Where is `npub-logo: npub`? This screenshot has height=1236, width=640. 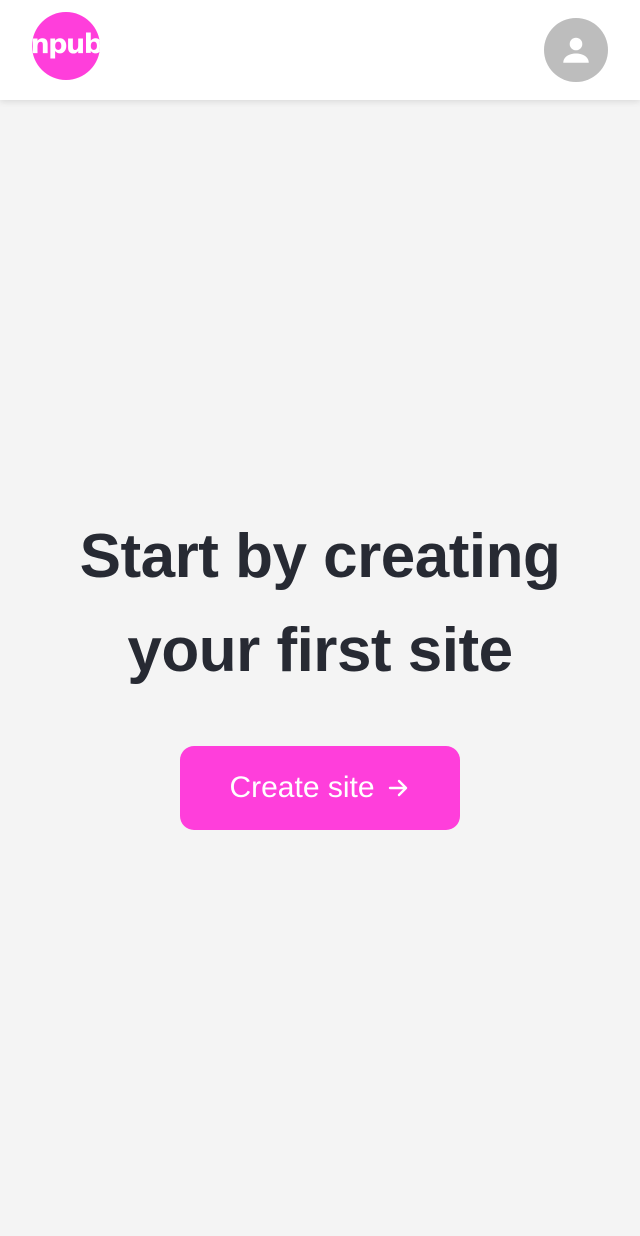
npub-logo: npub is located at coordinates (66, 46).